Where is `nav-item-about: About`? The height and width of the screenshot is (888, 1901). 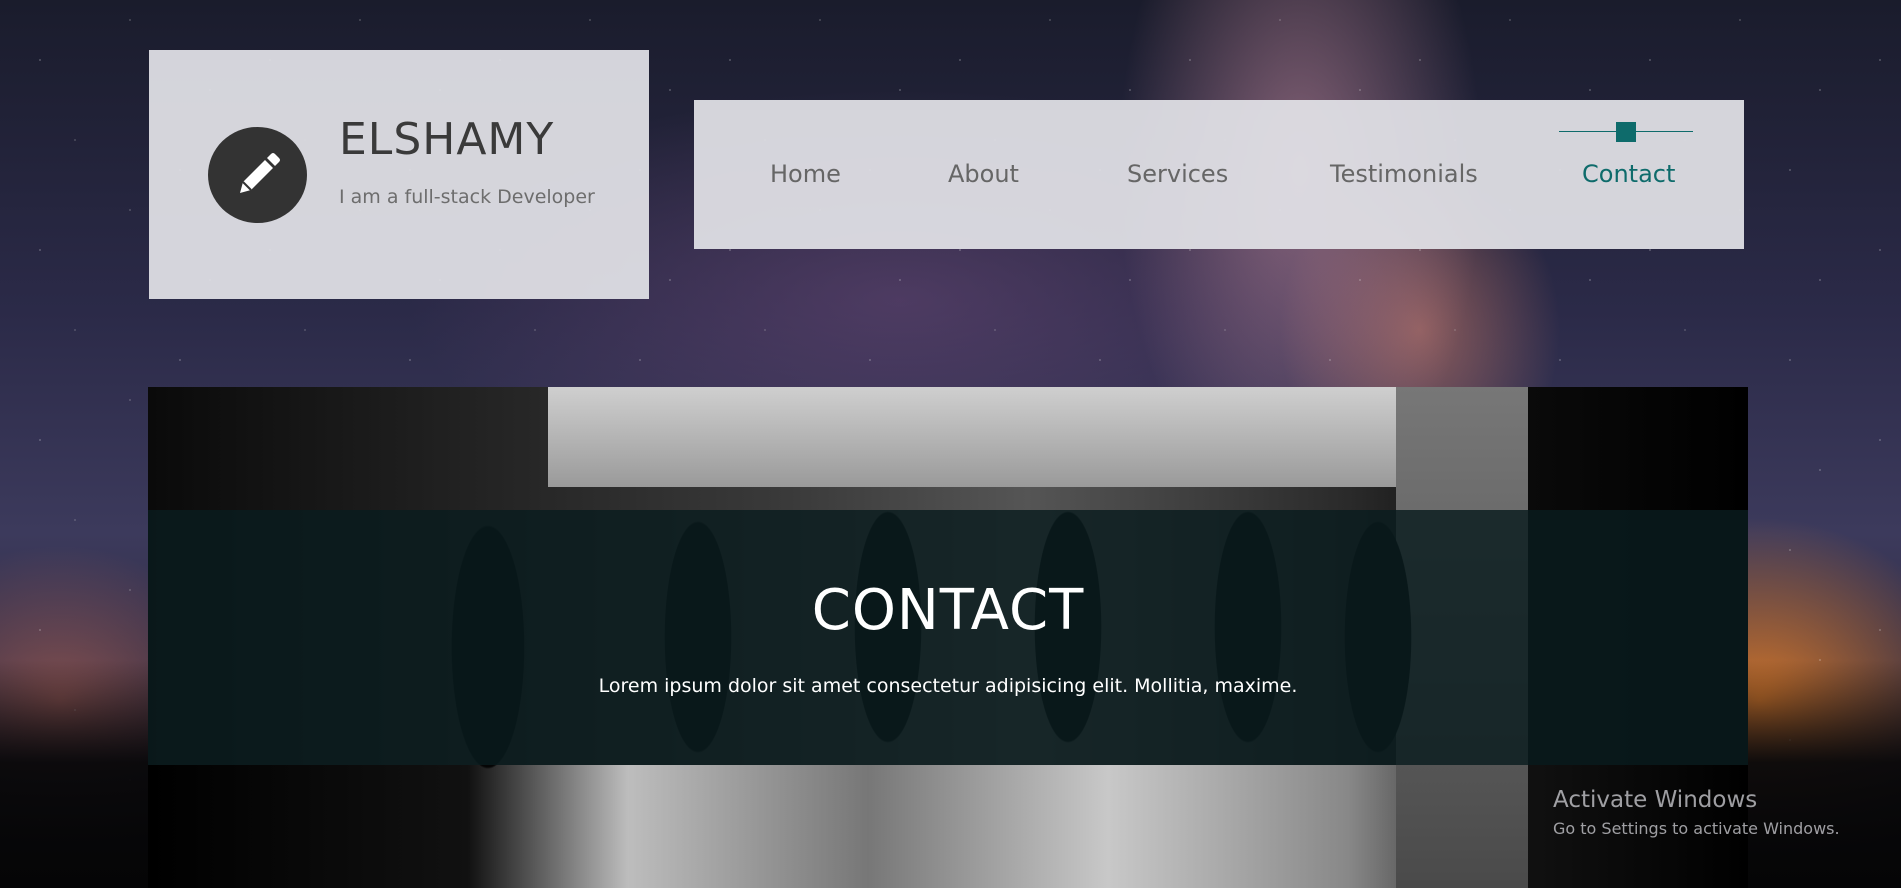 nav-item-about: About is located at coordinates (983, 174).